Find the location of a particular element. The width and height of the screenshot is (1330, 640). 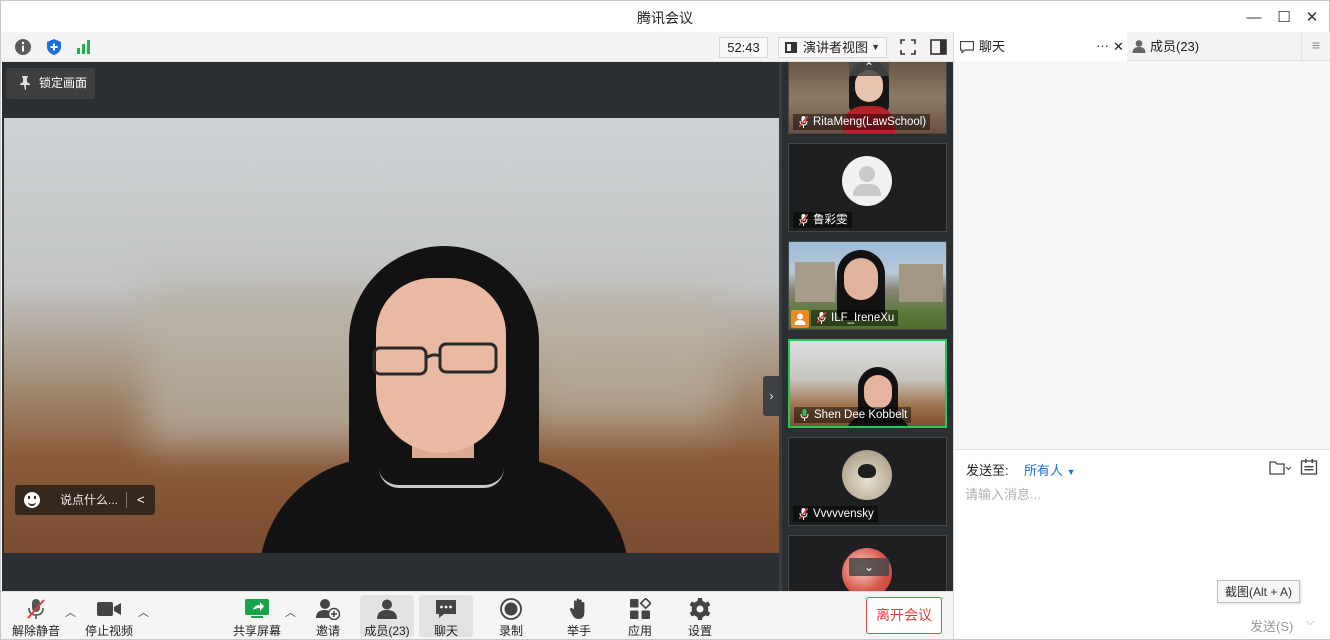

settings-button: 设置 is located at coordinates (700, 616).